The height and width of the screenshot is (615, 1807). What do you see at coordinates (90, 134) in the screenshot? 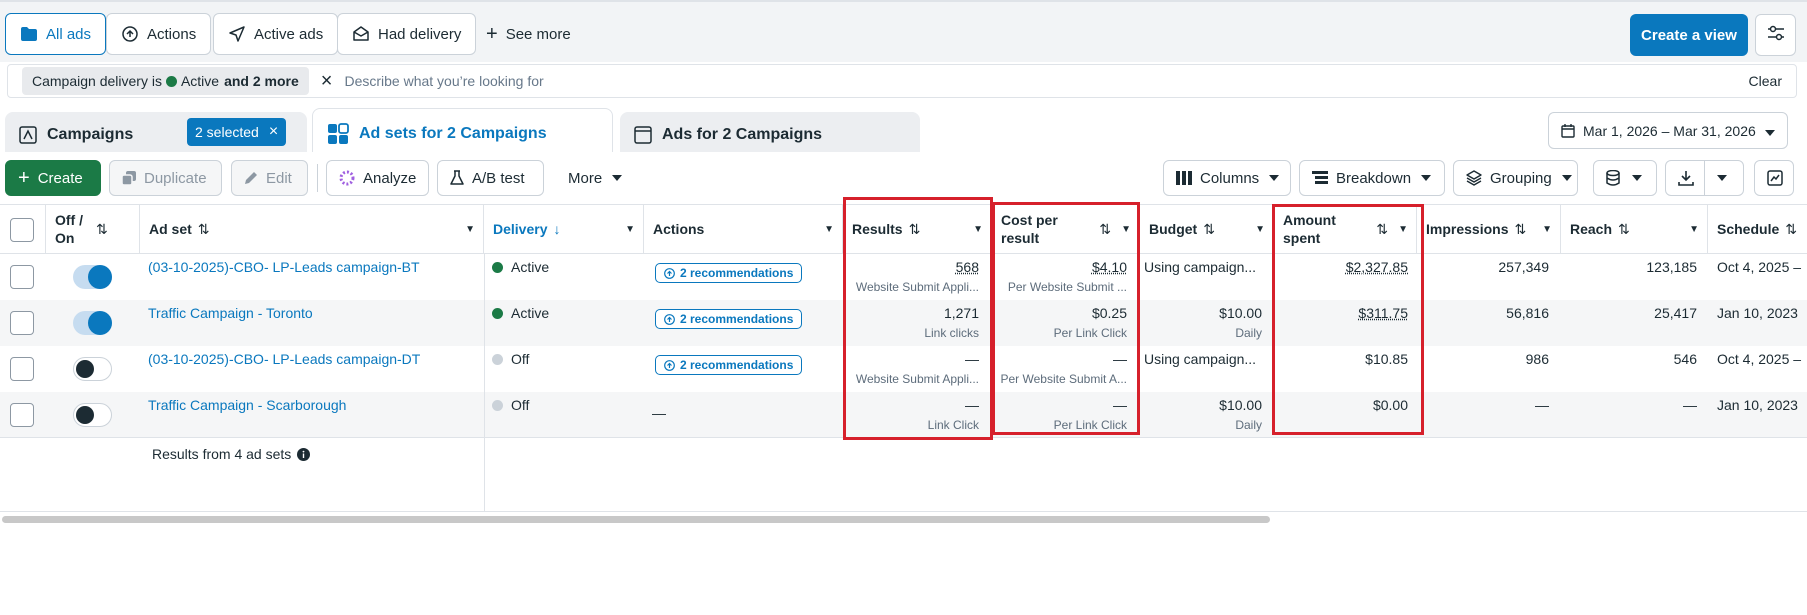
I see `tab-campaigns-label: Campaigns` at bounding box center [90, 134].